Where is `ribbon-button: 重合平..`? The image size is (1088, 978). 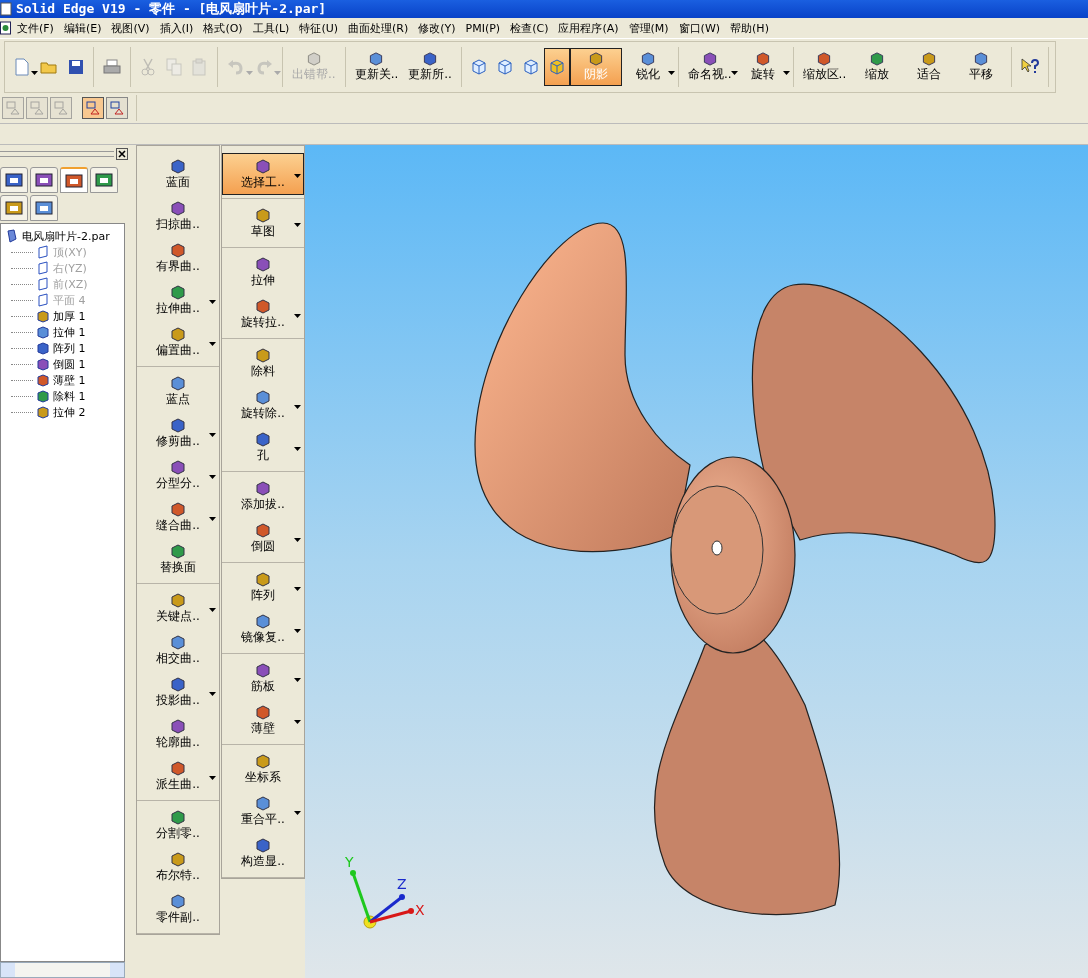
ribbon-button: 重合平.. is located at coordinates (263, 811).